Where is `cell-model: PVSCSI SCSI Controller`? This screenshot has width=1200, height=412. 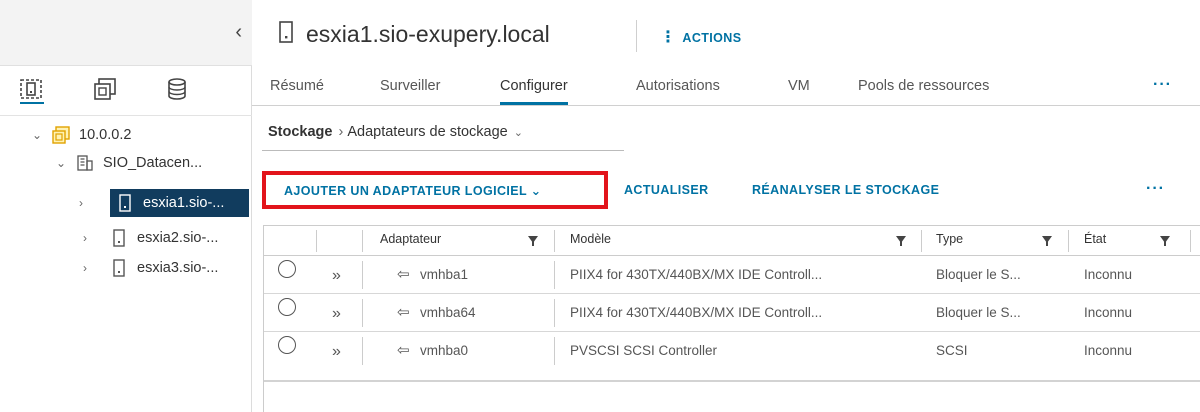 cell-model: PVSCSI SCSI Controller is located at coordinates (644, 350).